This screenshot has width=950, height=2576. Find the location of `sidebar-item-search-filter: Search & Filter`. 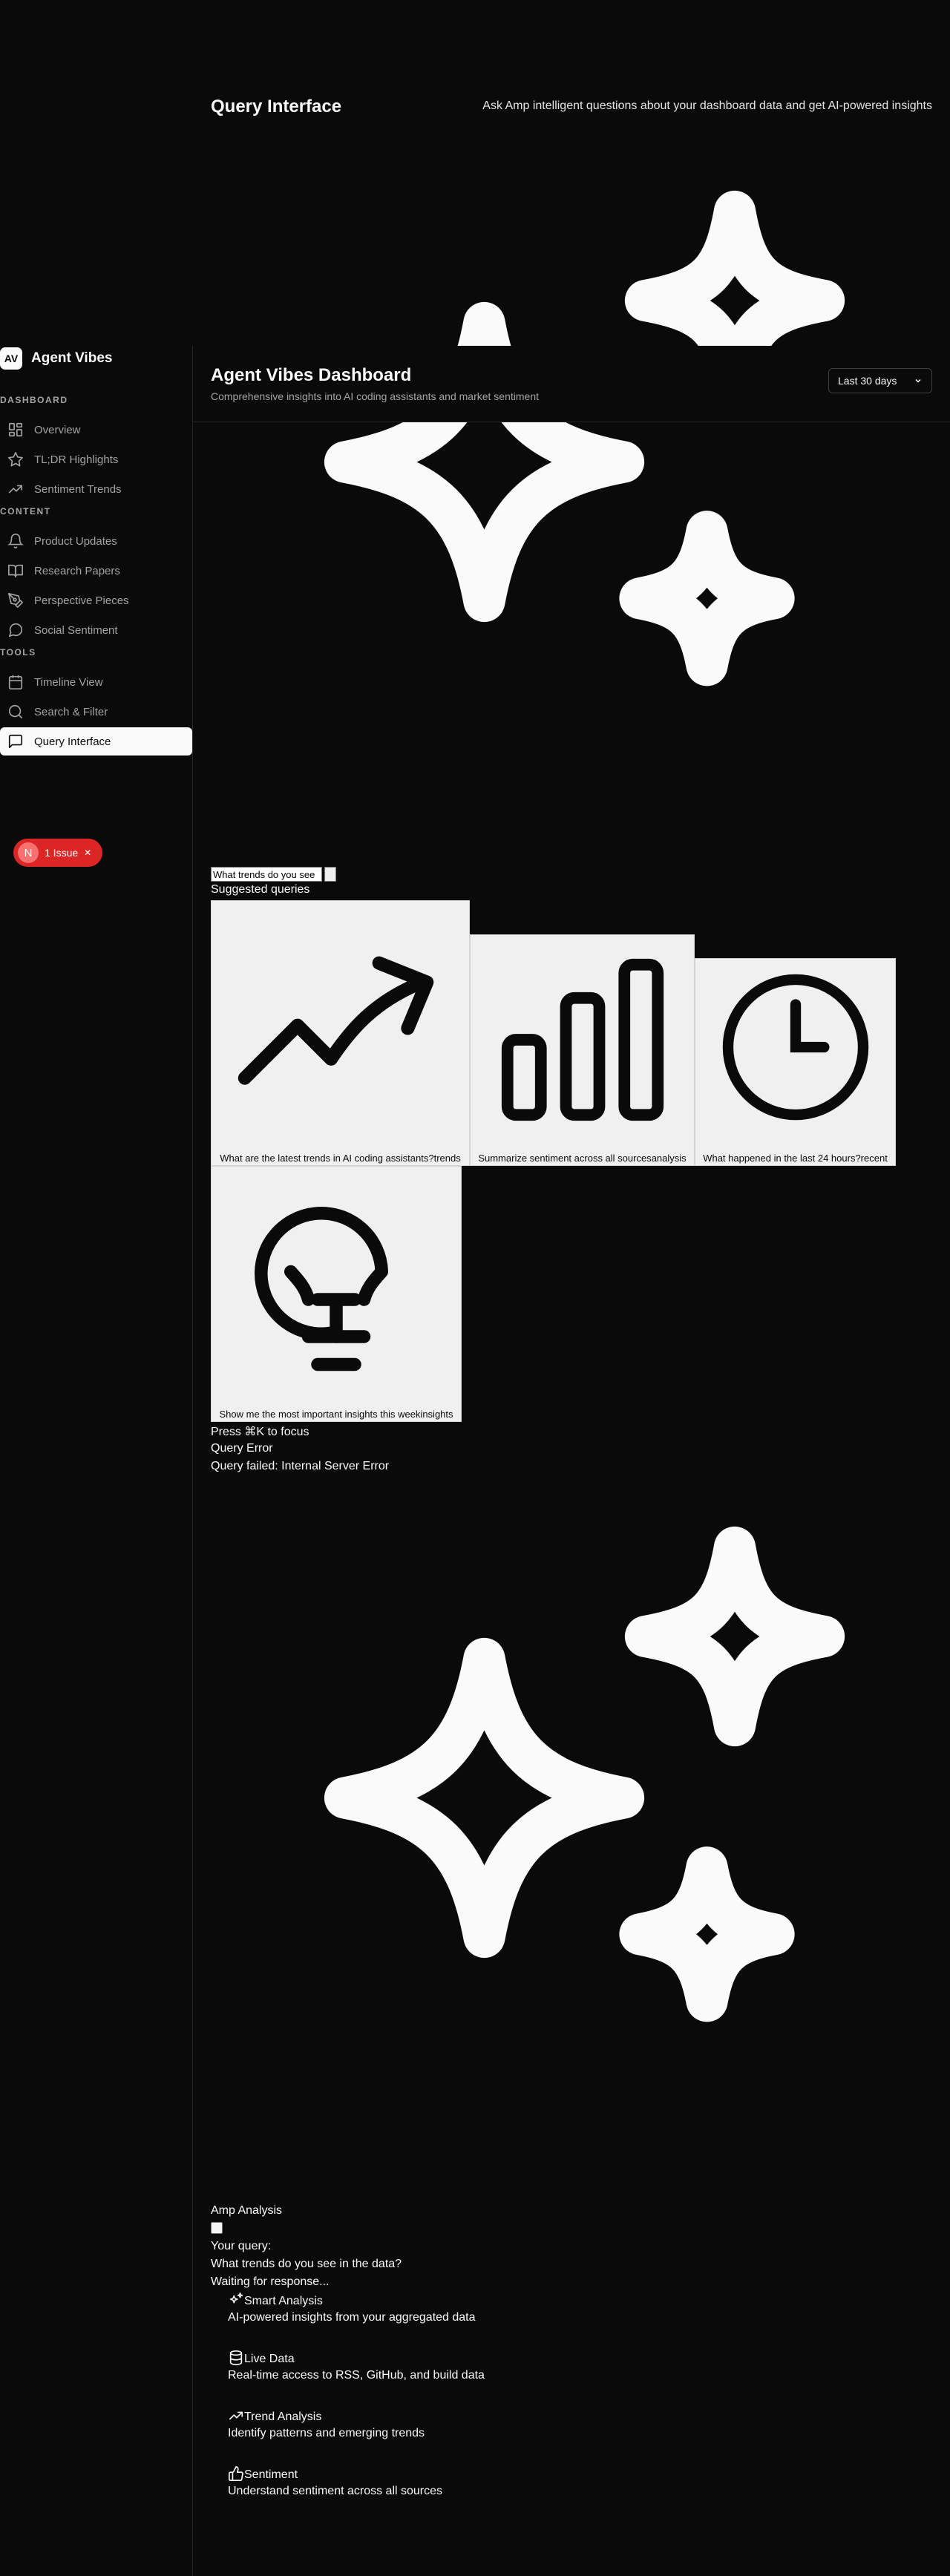

sidebar-item-search-filter: Search & Filter is located at coordinates (96, 712).